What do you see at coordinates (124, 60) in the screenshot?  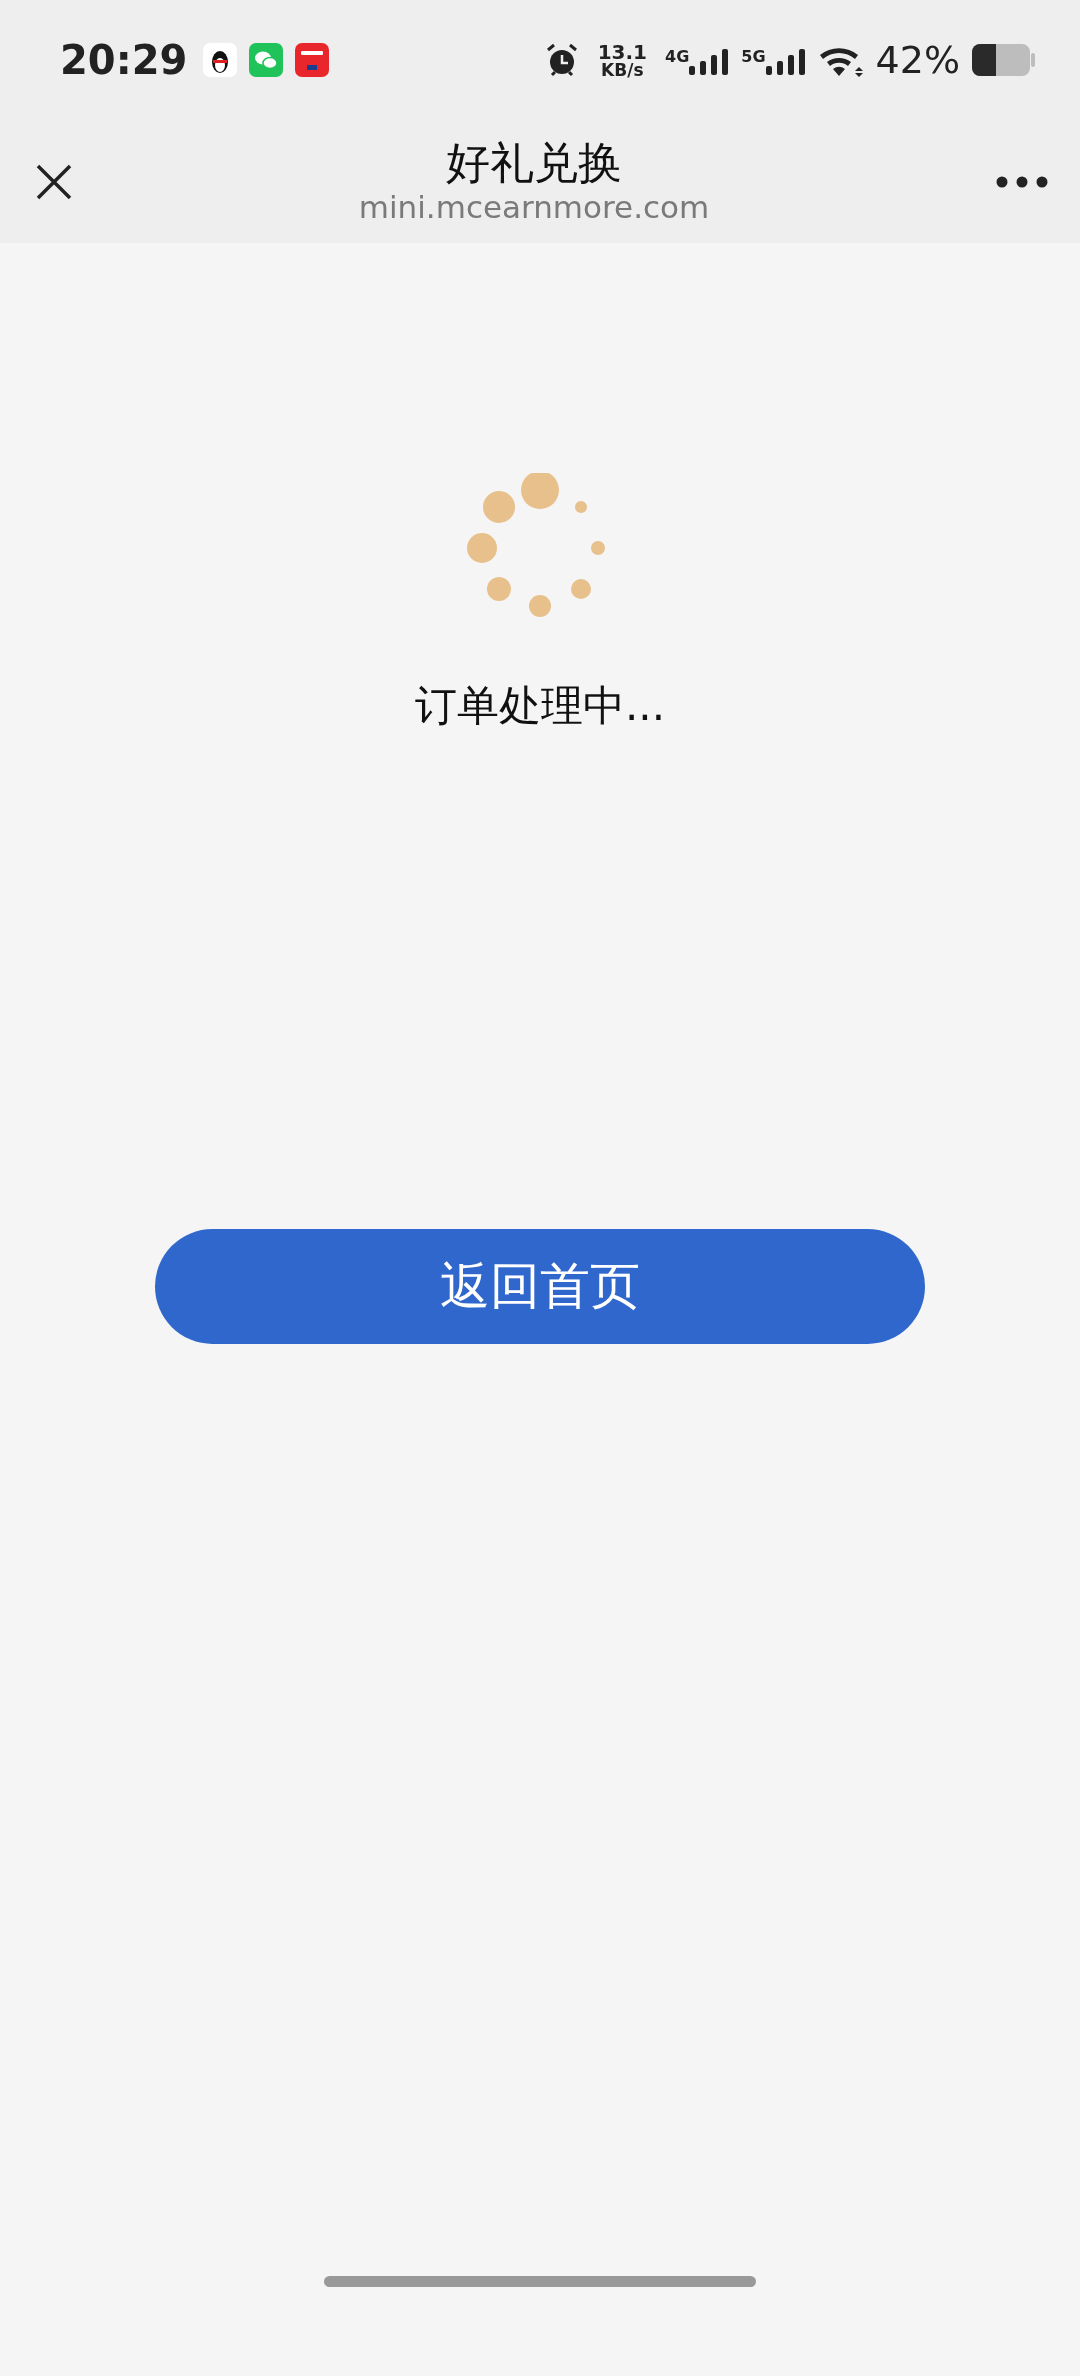 I see `clock-time: 20:29` at bounding box center [124, 60].